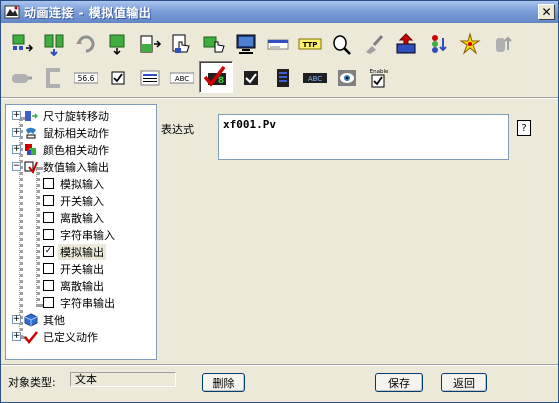 Image resolution: width=559 pixels, height=403 pixels. I want to click on pipe-icon, so click(21, 78).